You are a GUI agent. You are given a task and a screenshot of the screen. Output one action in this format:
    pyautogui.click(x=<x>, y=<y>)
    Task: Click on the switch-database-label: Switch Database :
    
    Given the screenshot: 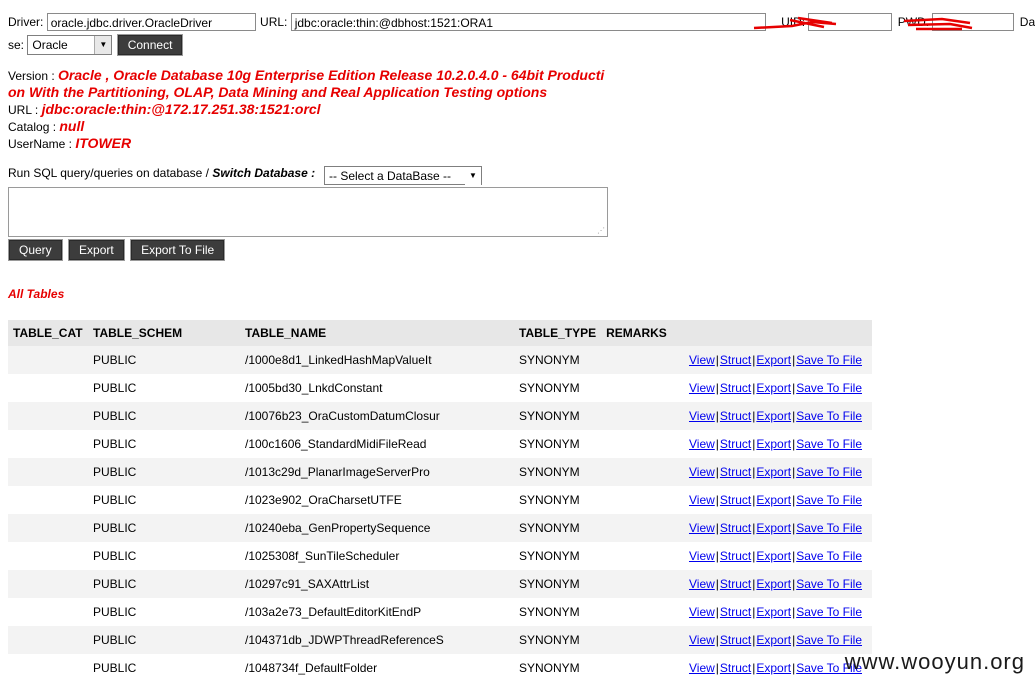 What is the action you would take?
    pyautogui.click(x=264, y=173)
    